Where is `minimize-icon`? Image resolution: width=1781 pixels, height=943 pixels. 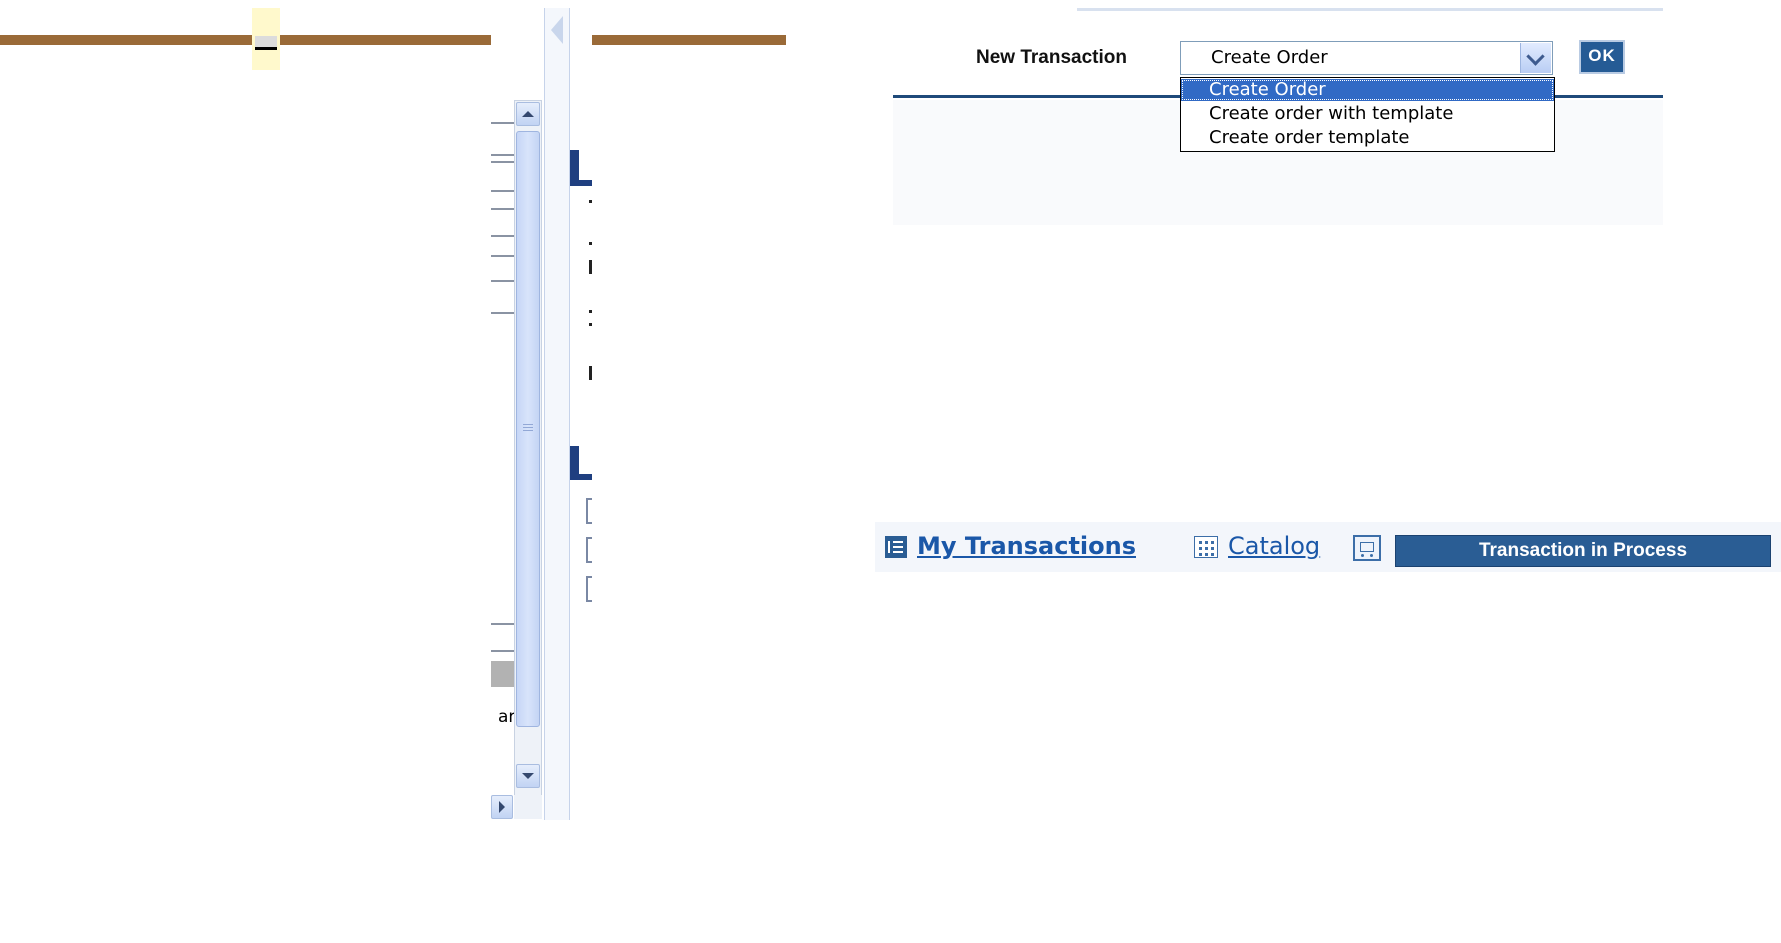
minimize-icon is located at coordinates (266, 43).